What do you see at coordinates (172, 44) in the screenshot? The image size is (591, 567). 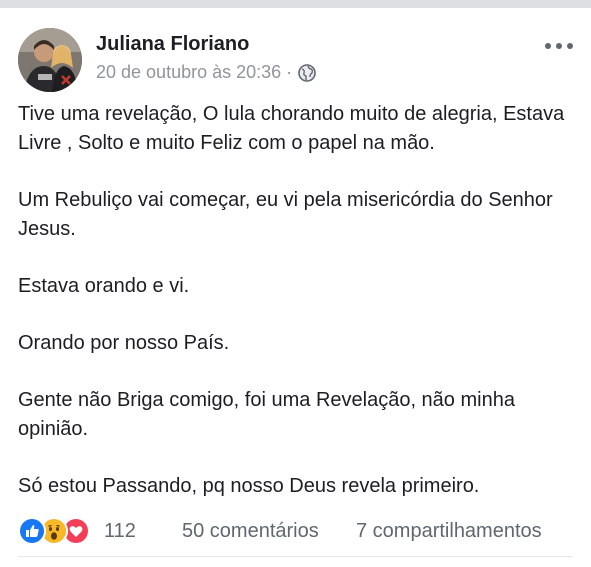 I see `author-name: Juliana Floriano` at bounding box center [172, 44].